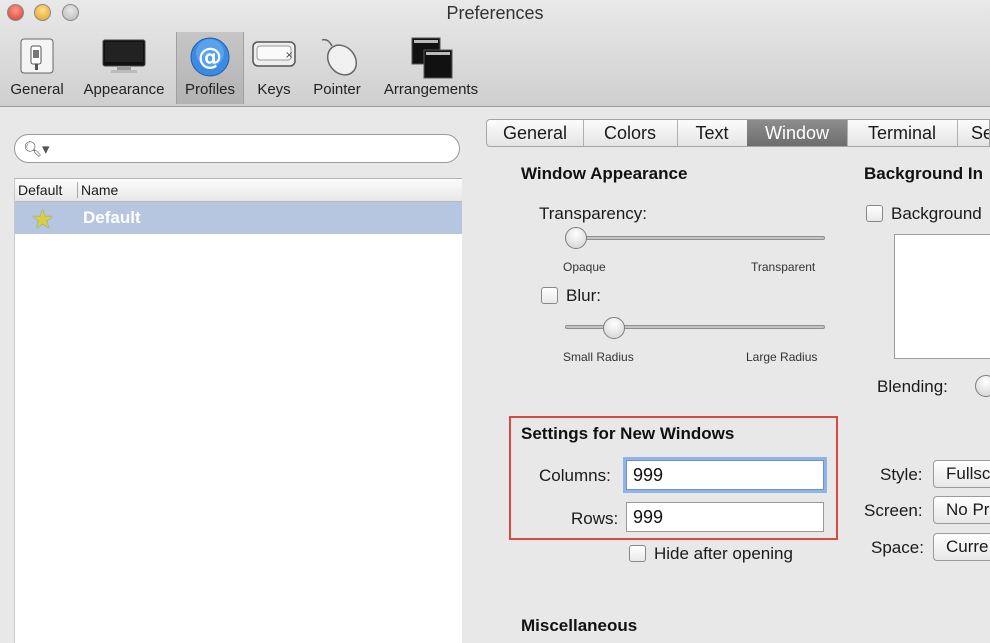 This screenshot has height=643, width=990. What do you see at coordinates (210, 89) in the screenshot?
I see `toolbar-profiles-label: Profiles` at bounding box center [210, 89].